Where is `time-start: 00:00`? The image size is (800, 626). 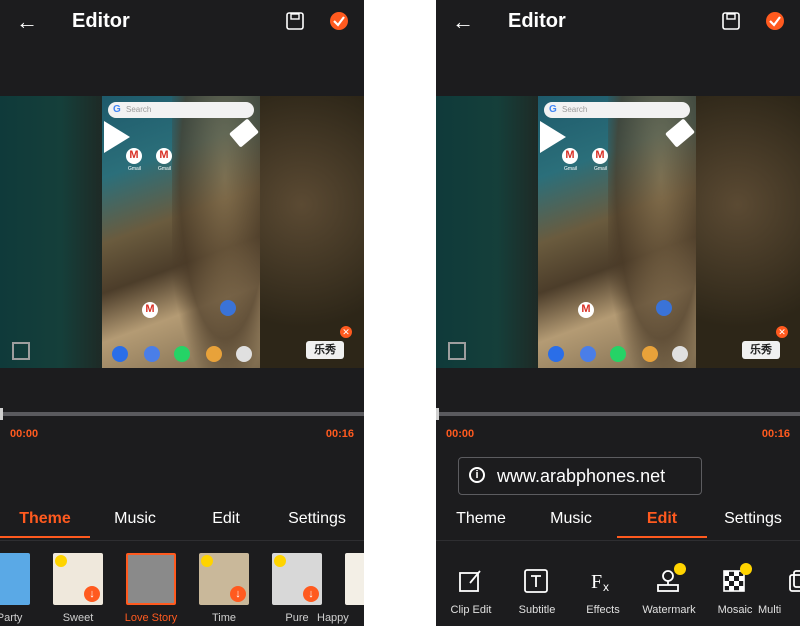
time-start: 00:00 is located at coordinates (460, 434).